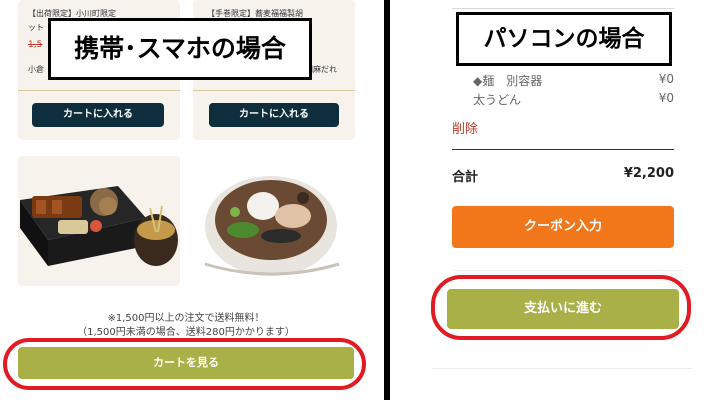 This screenshot has width=705, height=400. I want to click on delete-link: 削除, so click(465, 127).